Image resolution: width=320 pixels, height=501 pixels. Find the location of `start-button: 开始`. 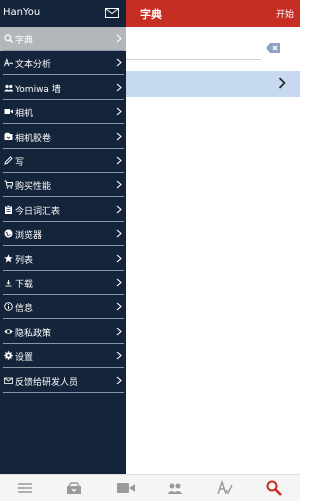

start-button: 开始 is located at coordinates (285, 13).